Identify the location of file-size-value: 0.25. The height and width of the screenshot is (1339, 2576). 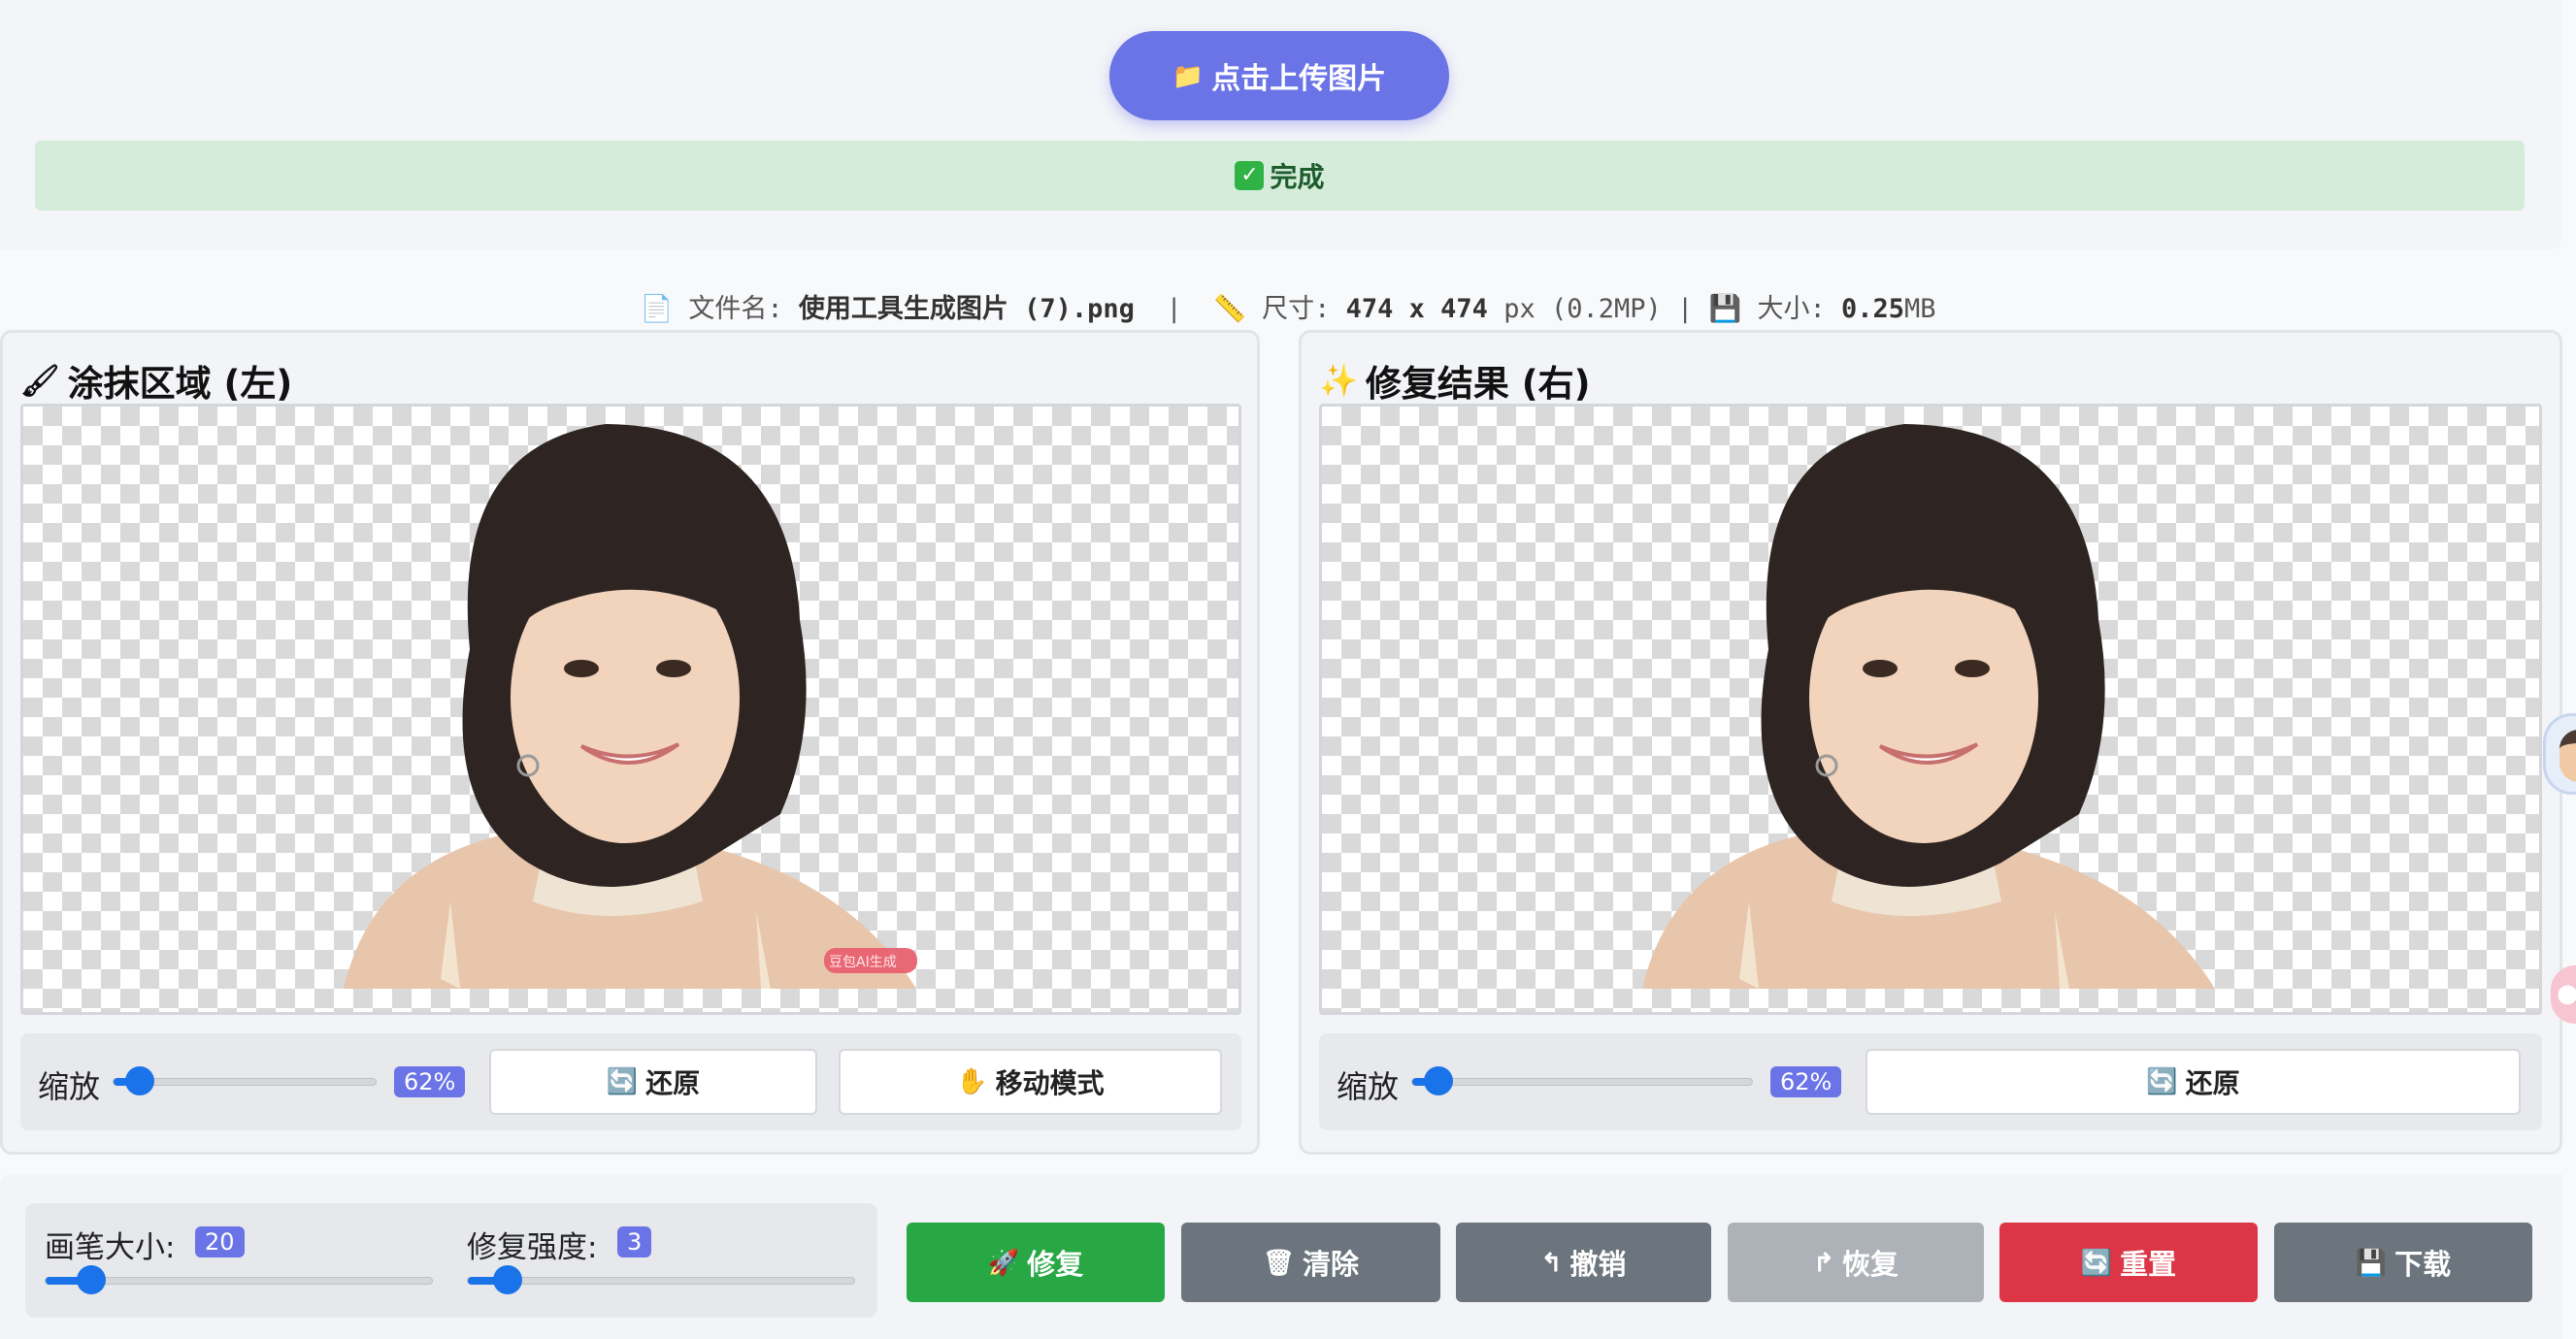
(1873, 309).